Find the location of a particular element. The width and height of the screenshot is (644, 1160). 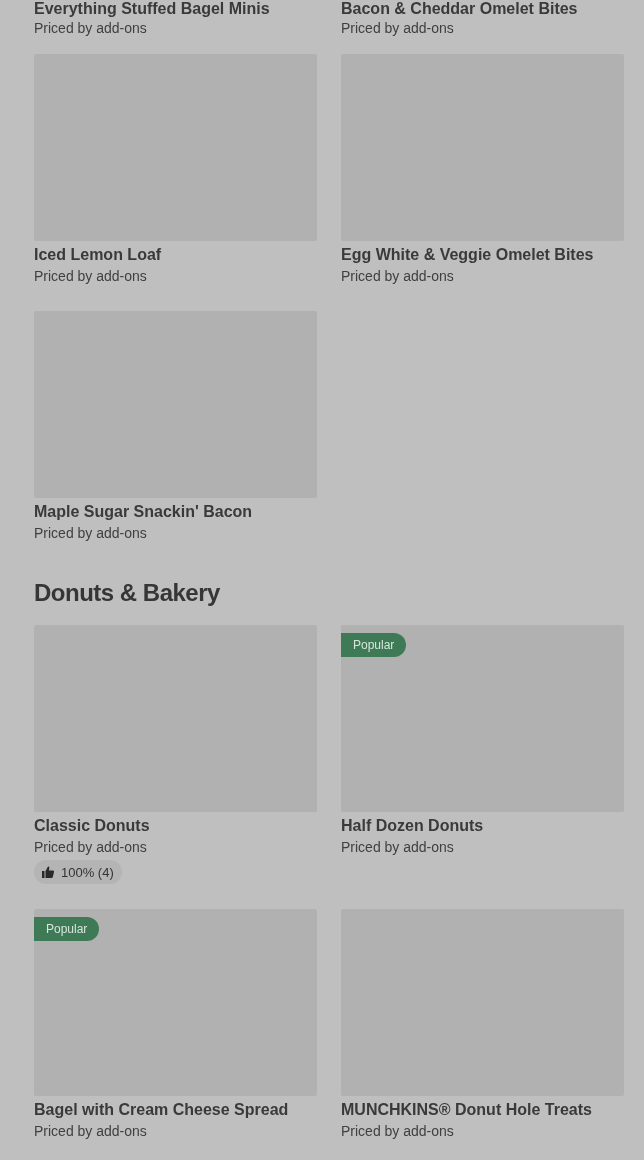

item-name: Egg White & Veggie Omelet Bites is located at coordinates (482, 255).